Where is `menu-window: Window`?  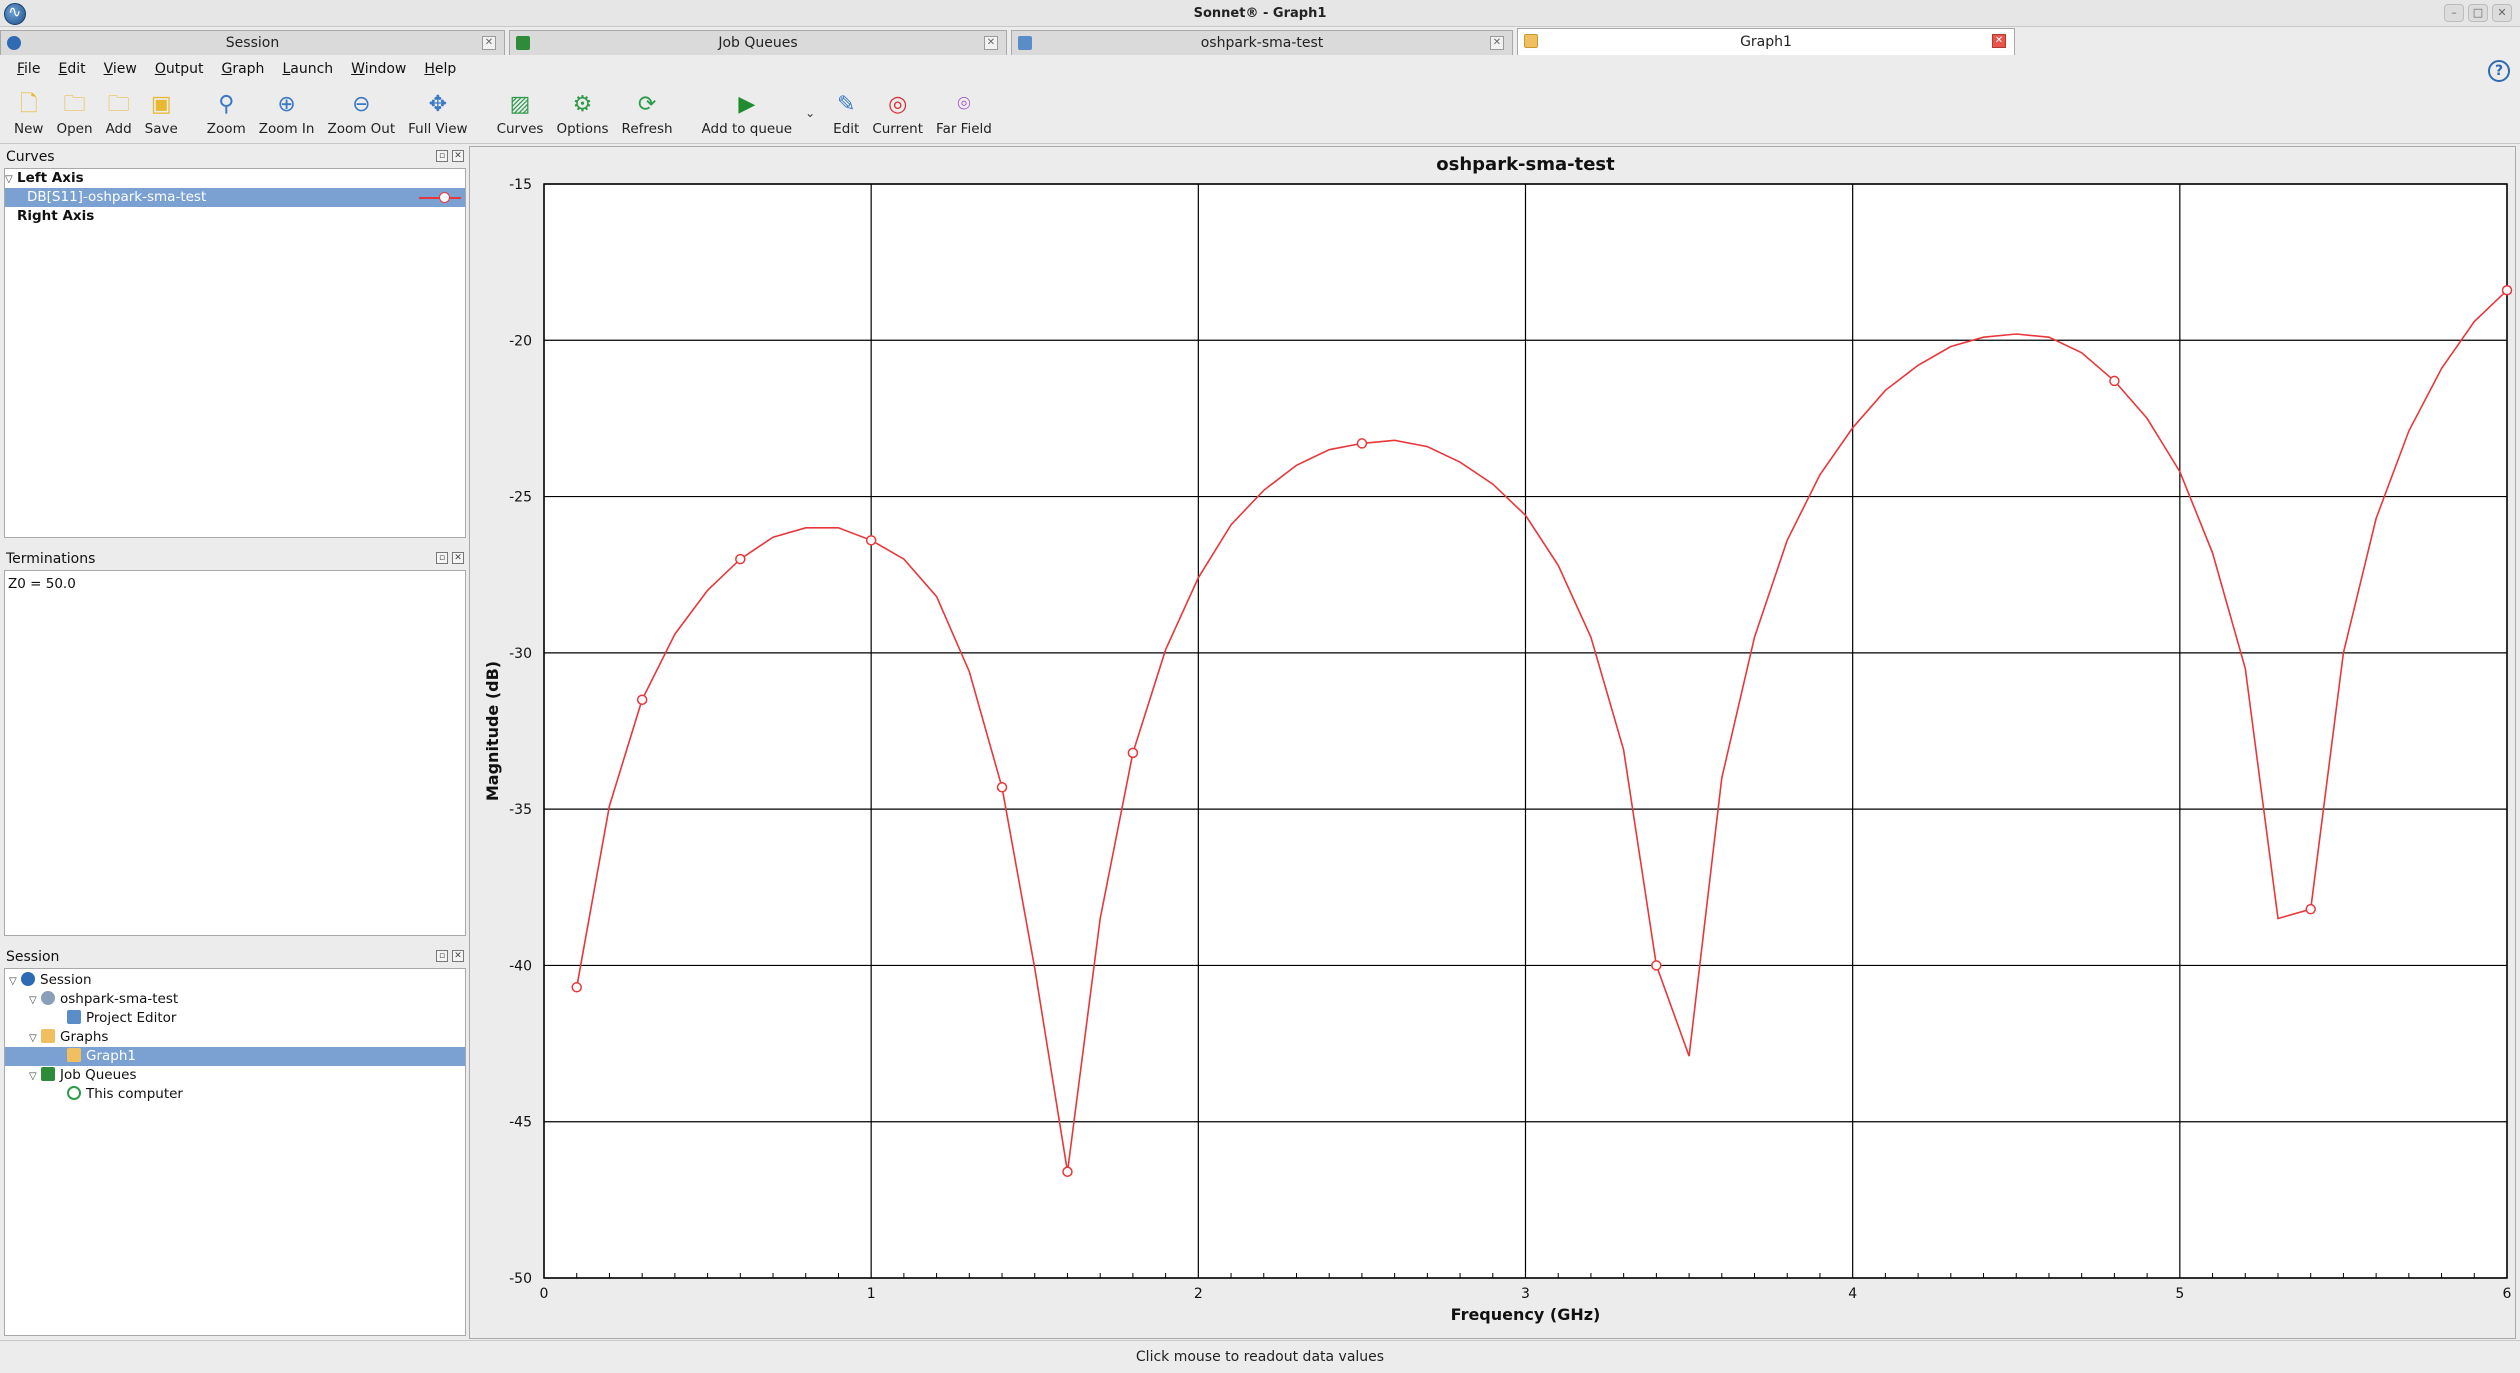 menu-window: Window is located at coordinates (378, 69).